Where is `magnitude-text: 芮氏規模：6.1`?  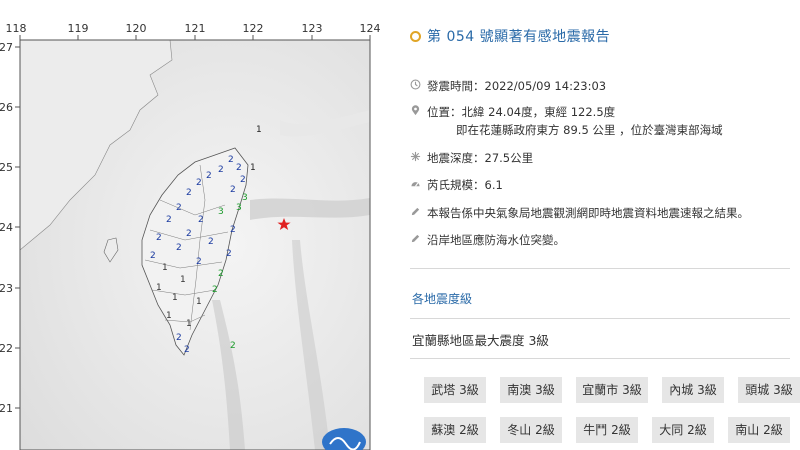 magnitude-text: 芮氏規模：6.1 is located at coordinates (465, 185).